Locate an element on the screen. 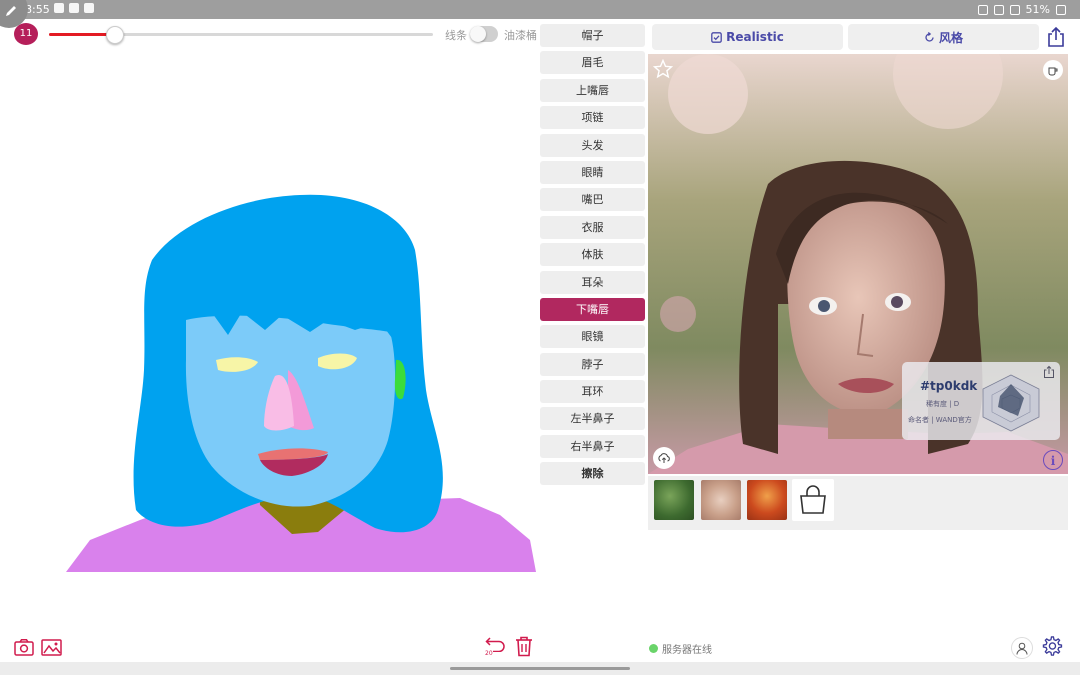 This screenshot has width=1080, height=675. star-icon is located at coordinates (663, 69).